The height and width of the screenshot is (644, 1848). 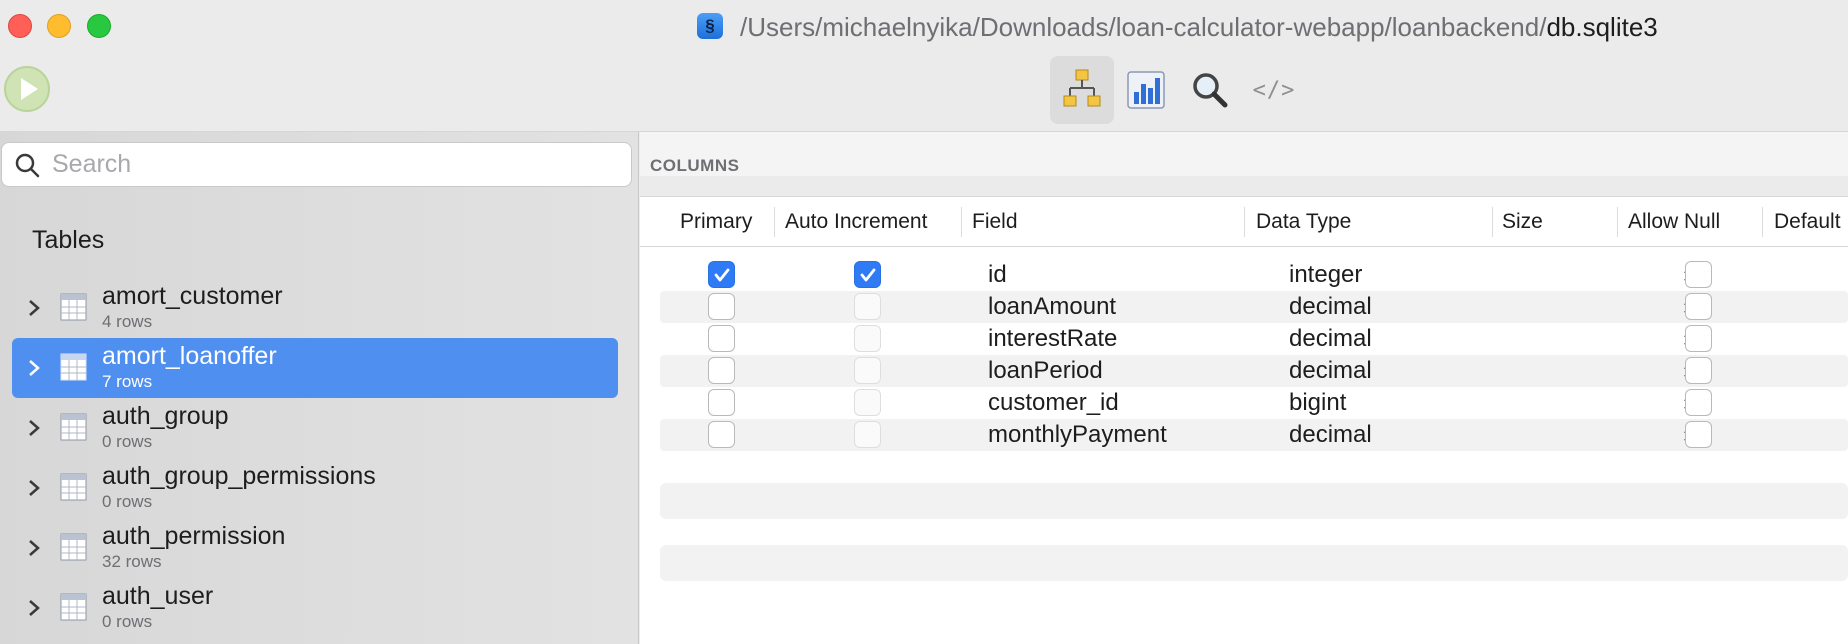 I want to click on search-box, so click(x=316, y=164).